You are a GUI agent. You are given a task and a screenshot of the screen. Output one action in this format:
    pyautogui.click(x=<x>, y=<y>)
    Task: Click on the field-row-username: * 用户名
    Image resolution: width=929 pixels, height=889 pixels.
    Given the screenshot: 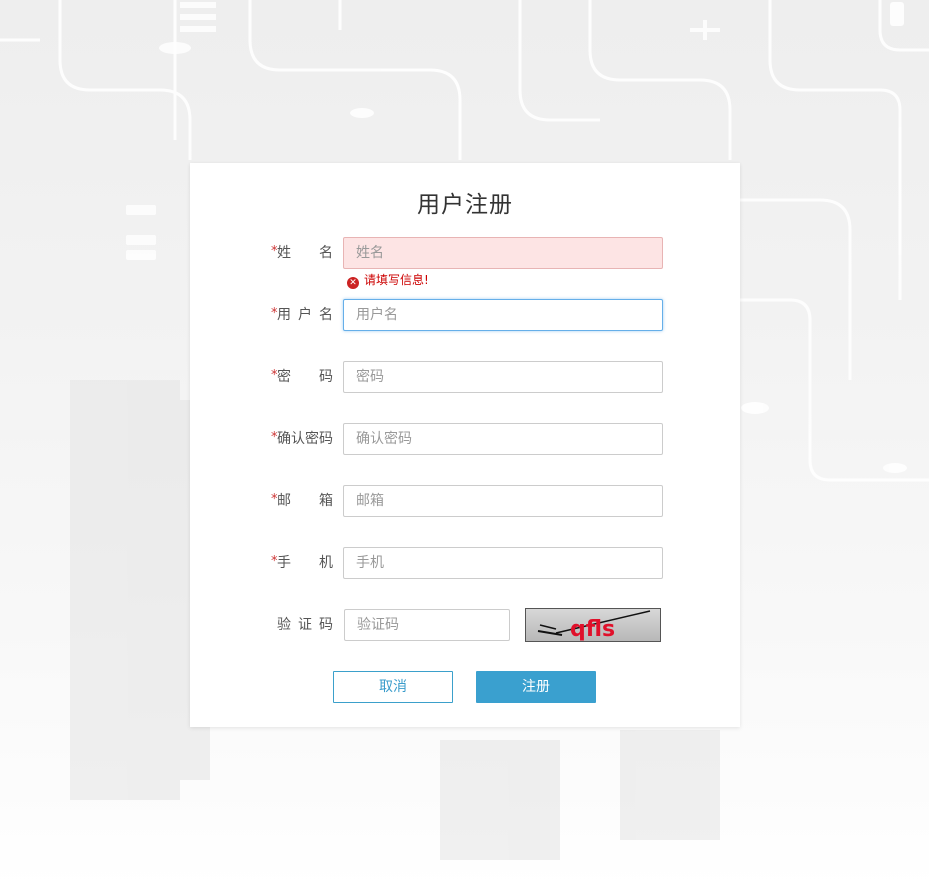 What is the action you would take?
    pyautogui.click(x=465, y=315)
    